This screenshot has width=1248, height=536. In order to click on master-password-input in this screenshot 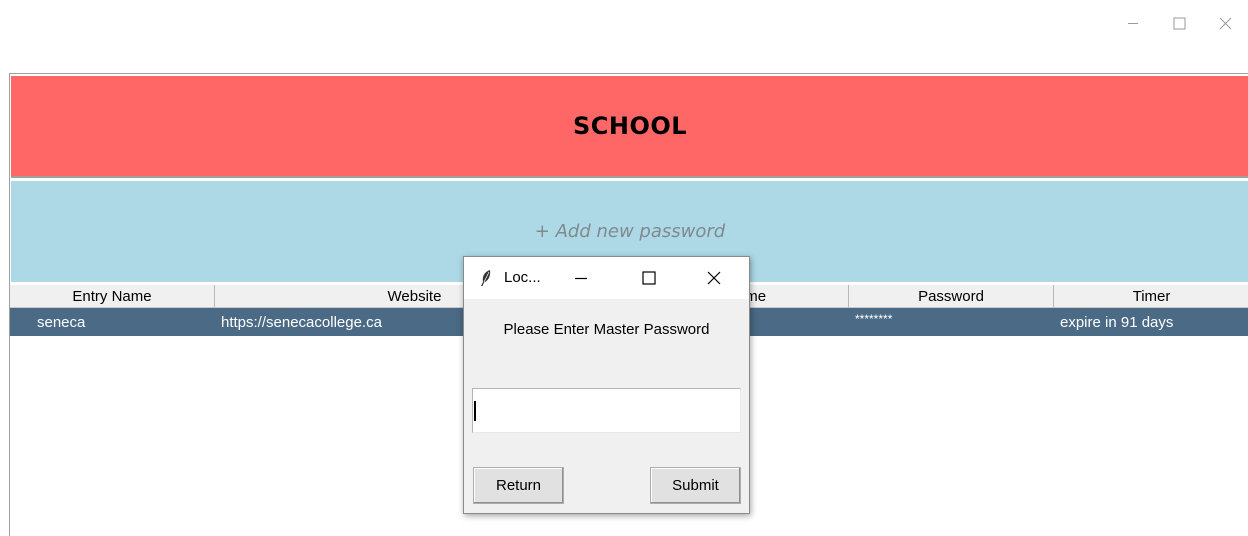, I will do `click(606, 410)`.